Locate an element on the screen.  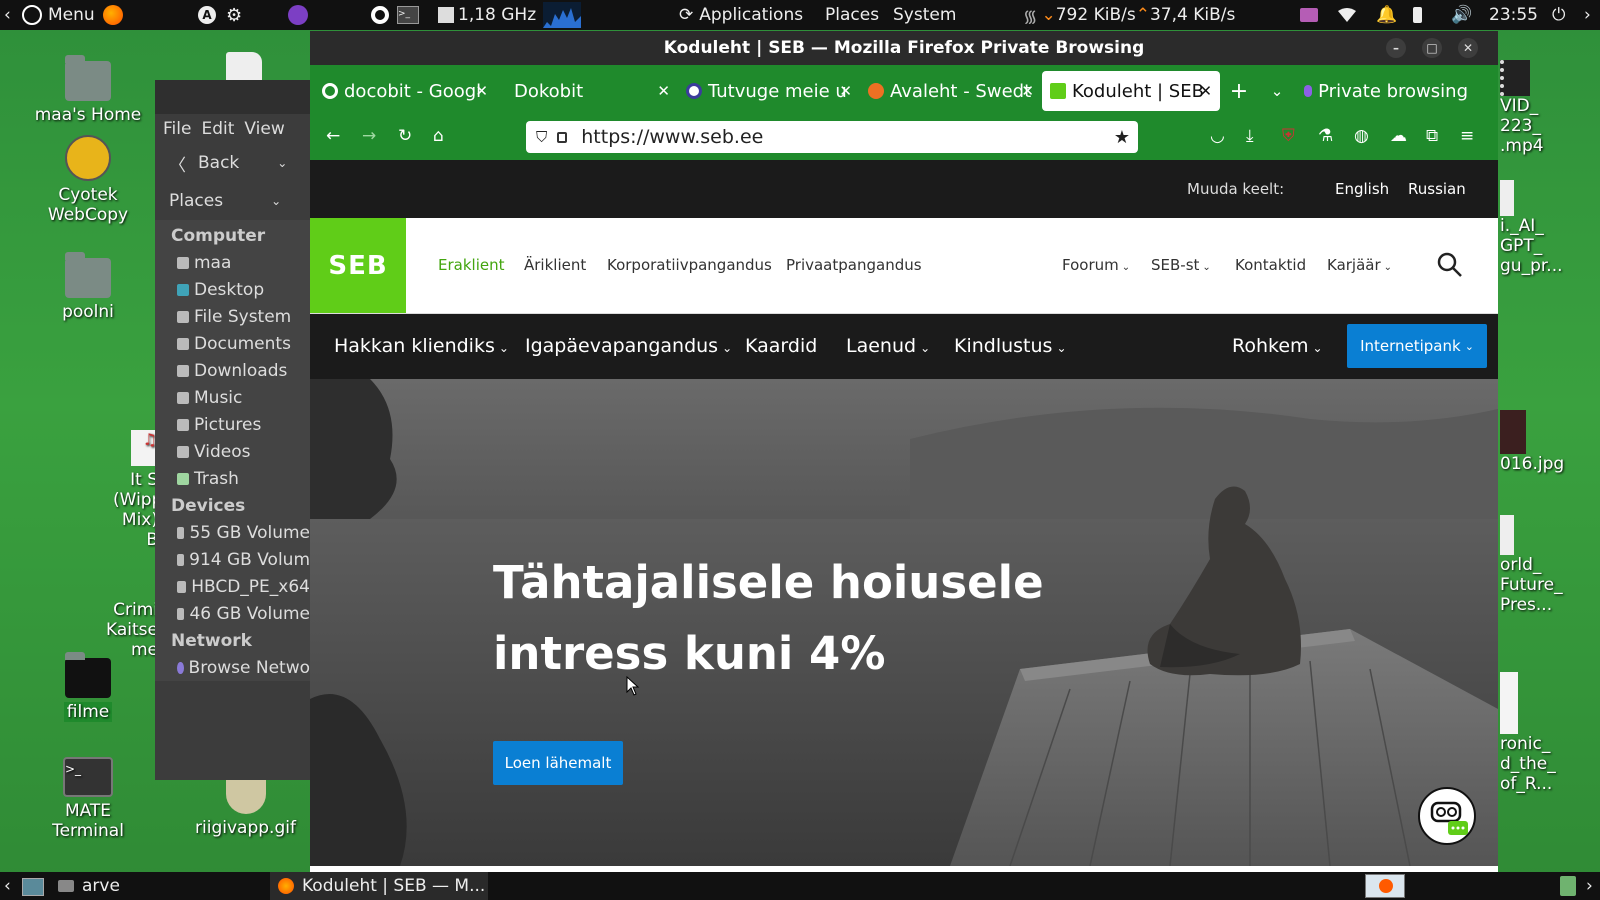
battery-icon is located at coordinates (1417, 15).